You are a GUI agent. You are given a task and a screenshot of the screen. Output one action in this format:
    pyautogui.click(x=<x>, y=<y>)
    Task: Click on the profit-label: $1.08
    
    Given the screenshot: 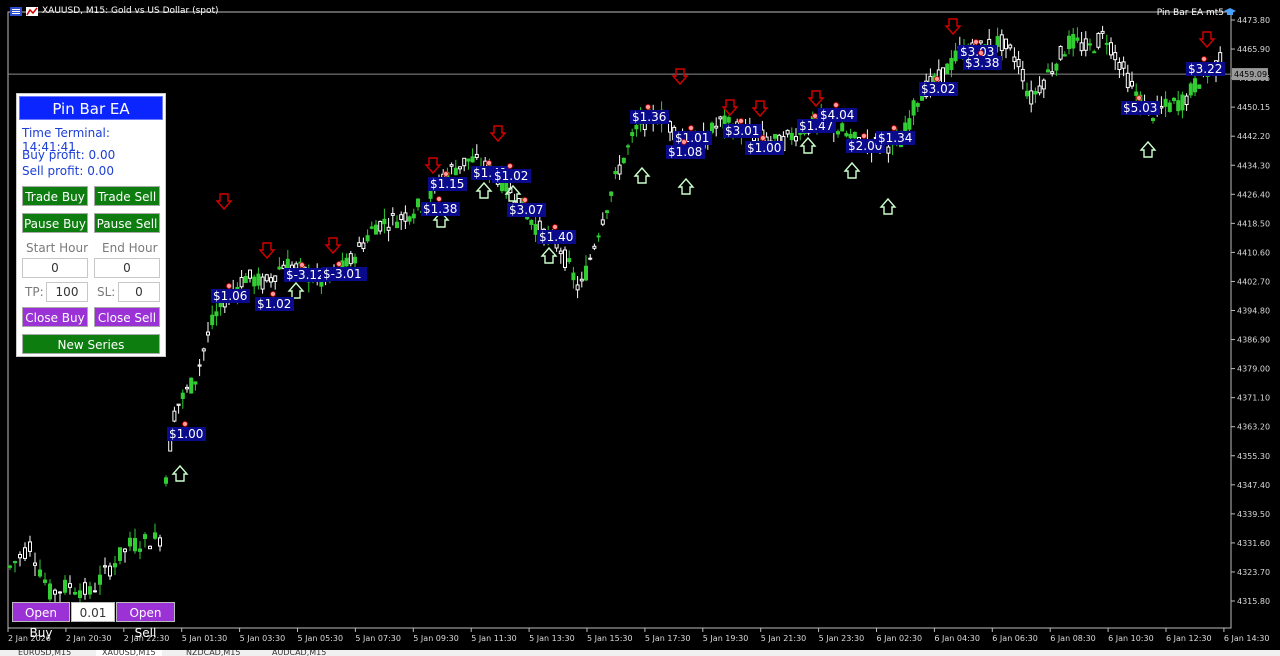 What is the action you would take?
    pyautogui.click(x=685, y=152)
    